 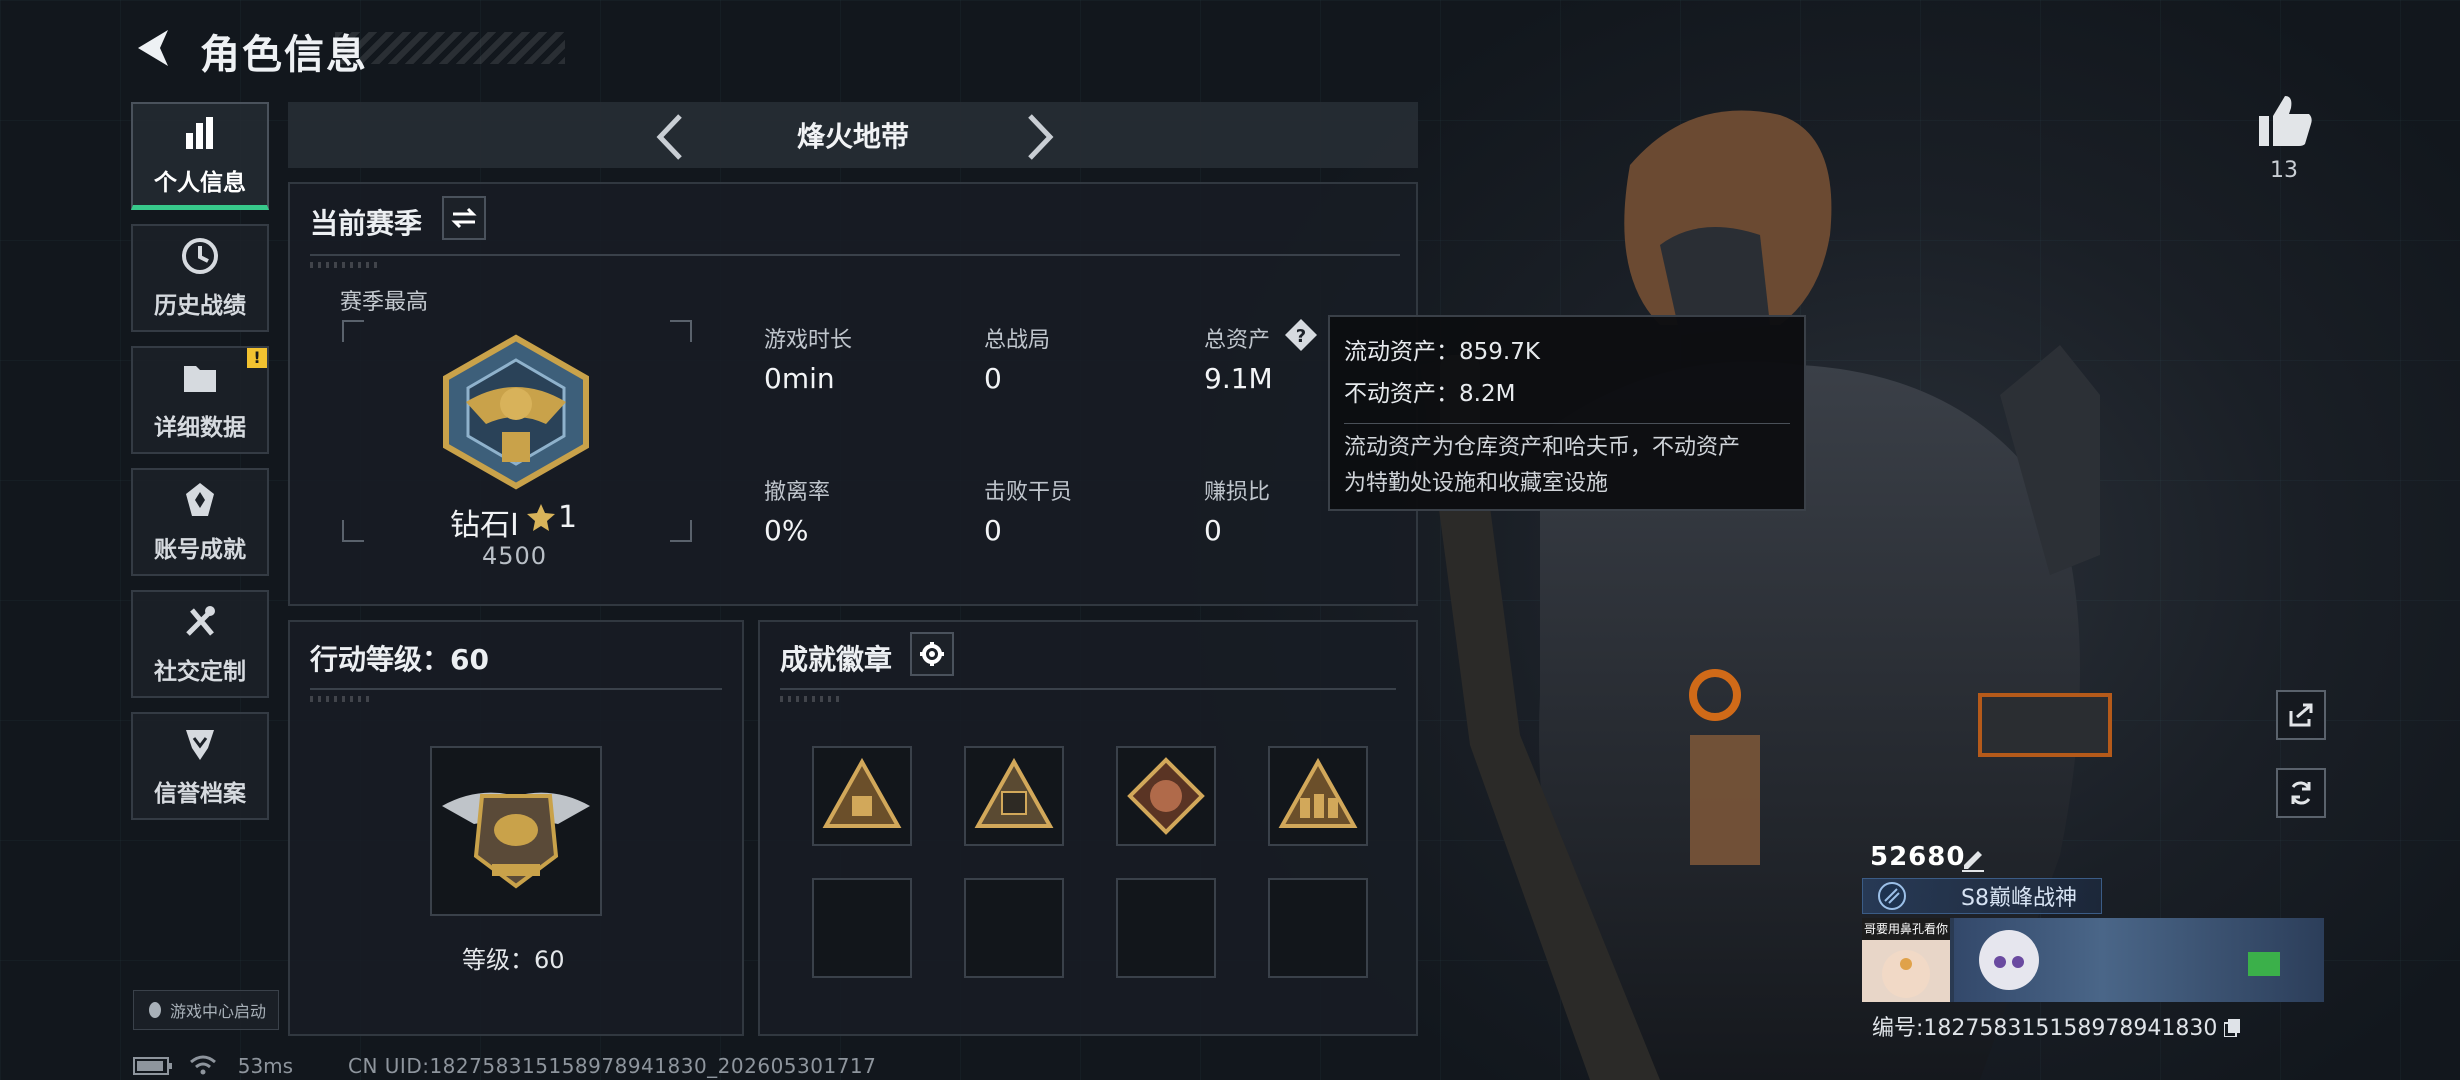 I want to click on ping-value: 53ms, so click(x=265, y=1066).